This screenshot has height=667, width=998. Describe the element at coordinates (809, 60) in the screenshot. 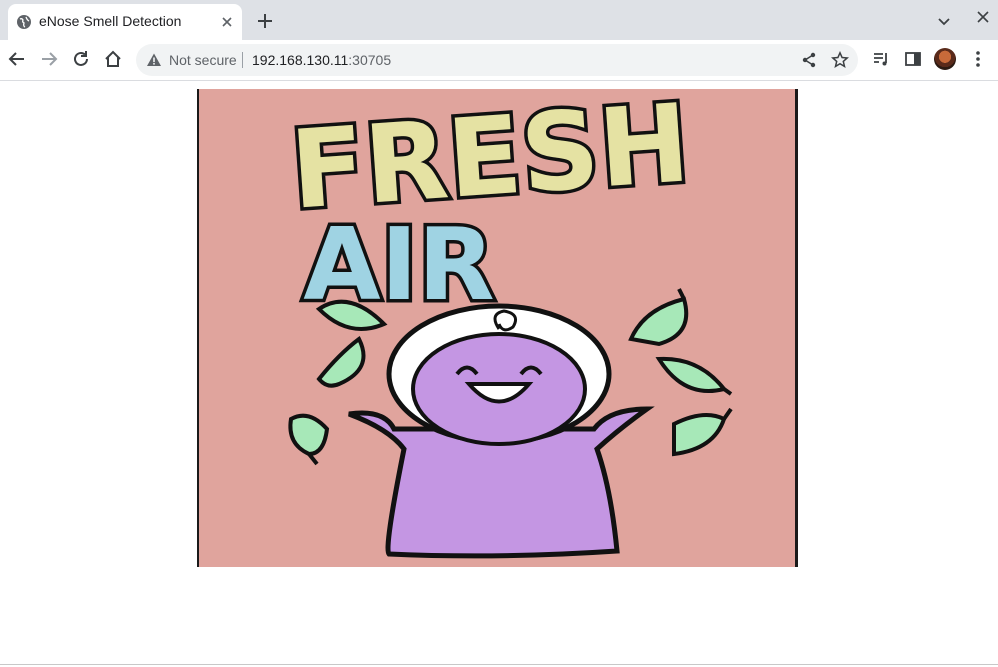

I see `share-icon` at that location.